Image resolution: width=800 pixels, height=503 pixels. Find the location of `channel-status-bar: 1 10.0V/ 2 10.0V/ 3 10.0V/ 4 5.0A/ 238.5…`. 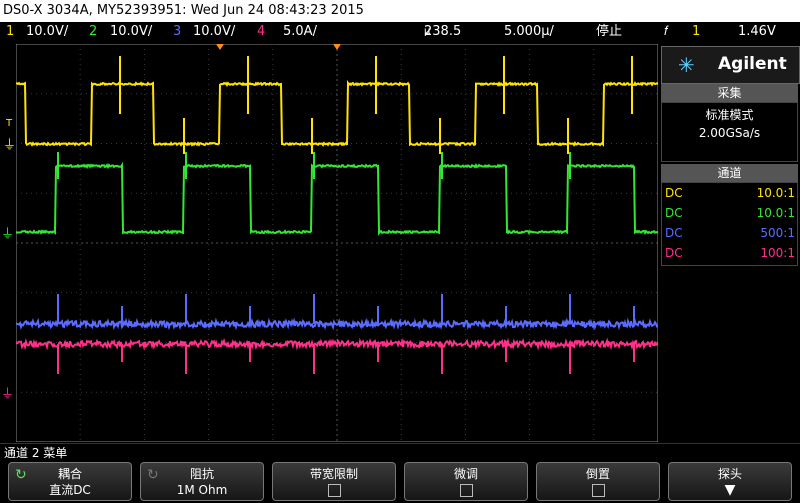

channel-status-bar: 1 10.0V/ 2 10.0V/ 3 10.0V/ 4 5.0A/ 238.5… is located at coordinates (400, 32).